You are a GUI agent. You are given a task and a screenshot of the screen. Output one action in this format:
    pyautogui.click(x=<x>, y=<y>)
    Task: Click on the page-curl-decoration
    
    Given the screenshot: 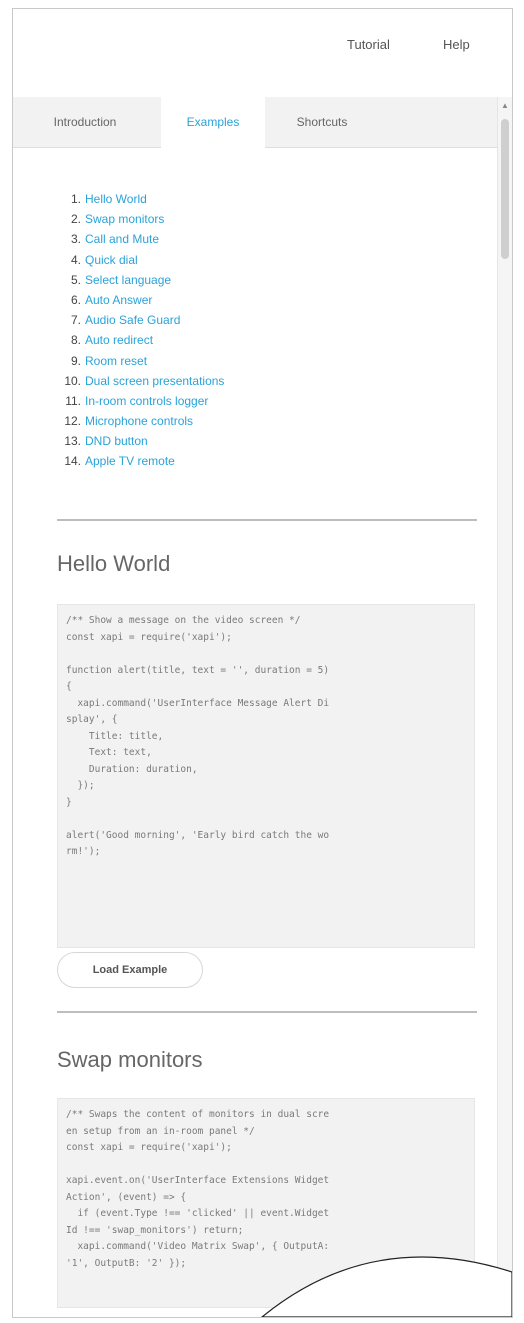 What is the action you would take?
    pyautogui.click(x=386, y=1286)
    